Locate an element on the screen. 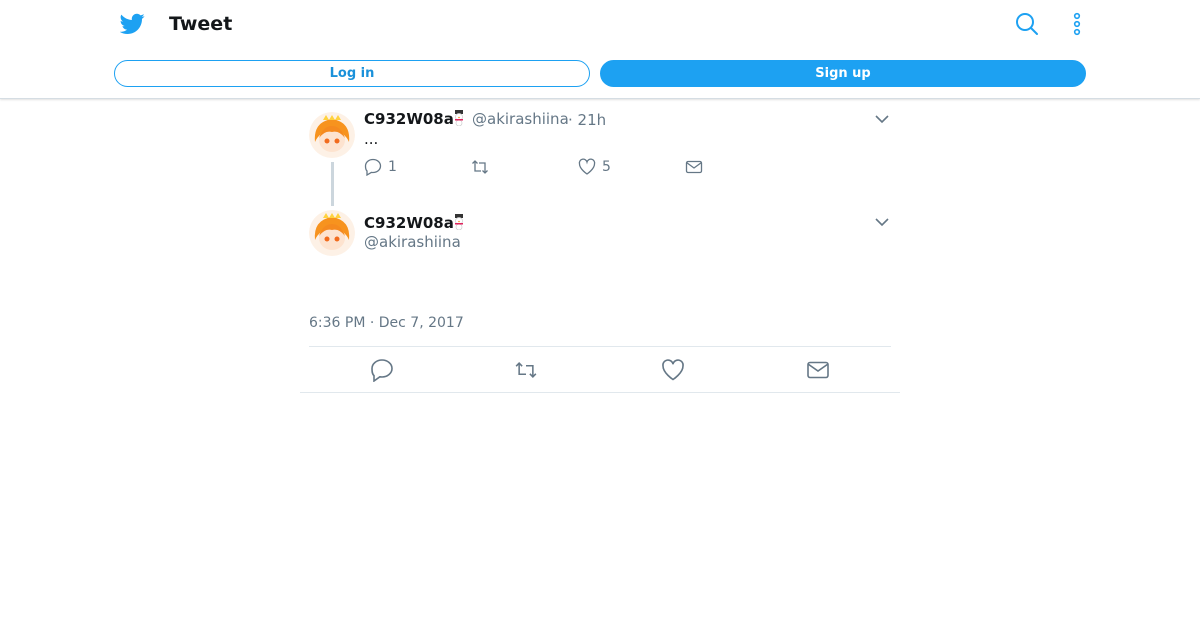 The image size is (1200, 630). direct-message-button is located at coordinates (694, 167).